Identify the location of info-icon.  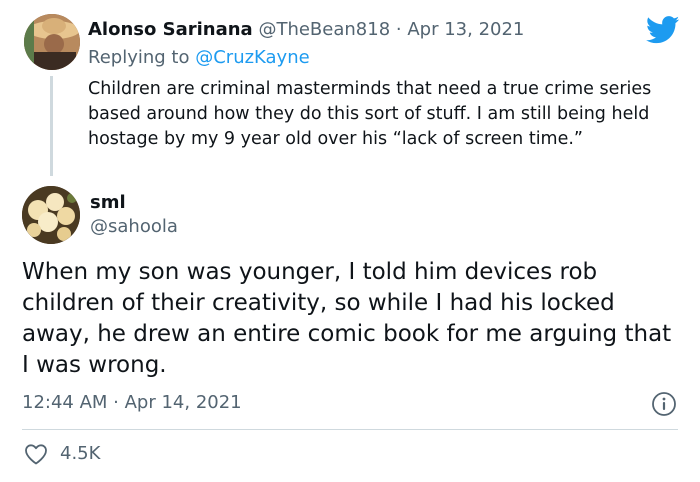
(664, 404).